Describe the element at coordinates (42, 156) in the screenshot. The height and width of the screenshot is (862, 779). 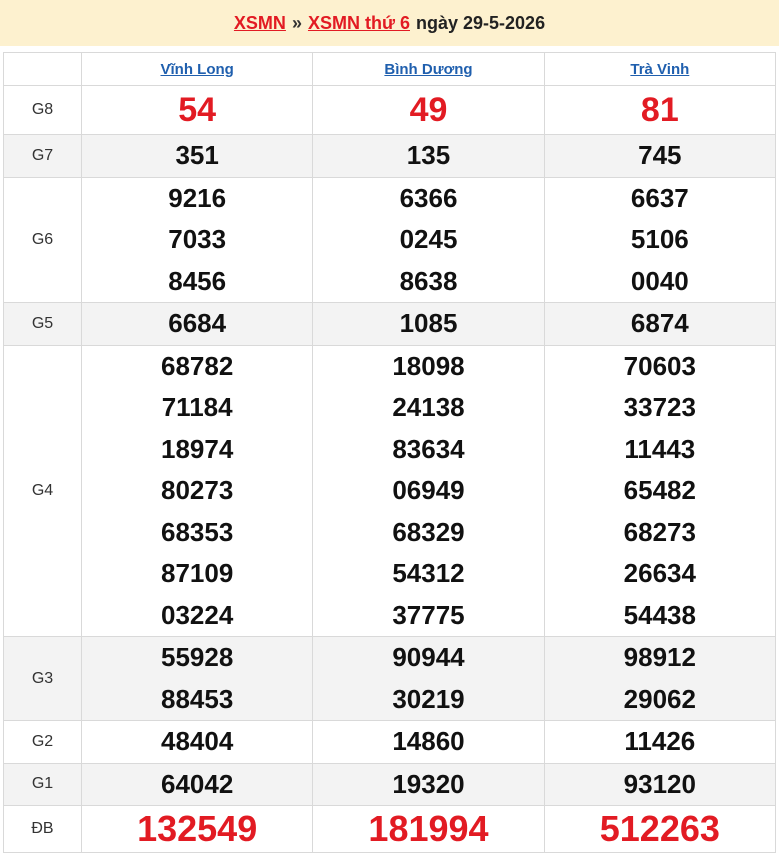
I see `prize-label: G7` at that location.